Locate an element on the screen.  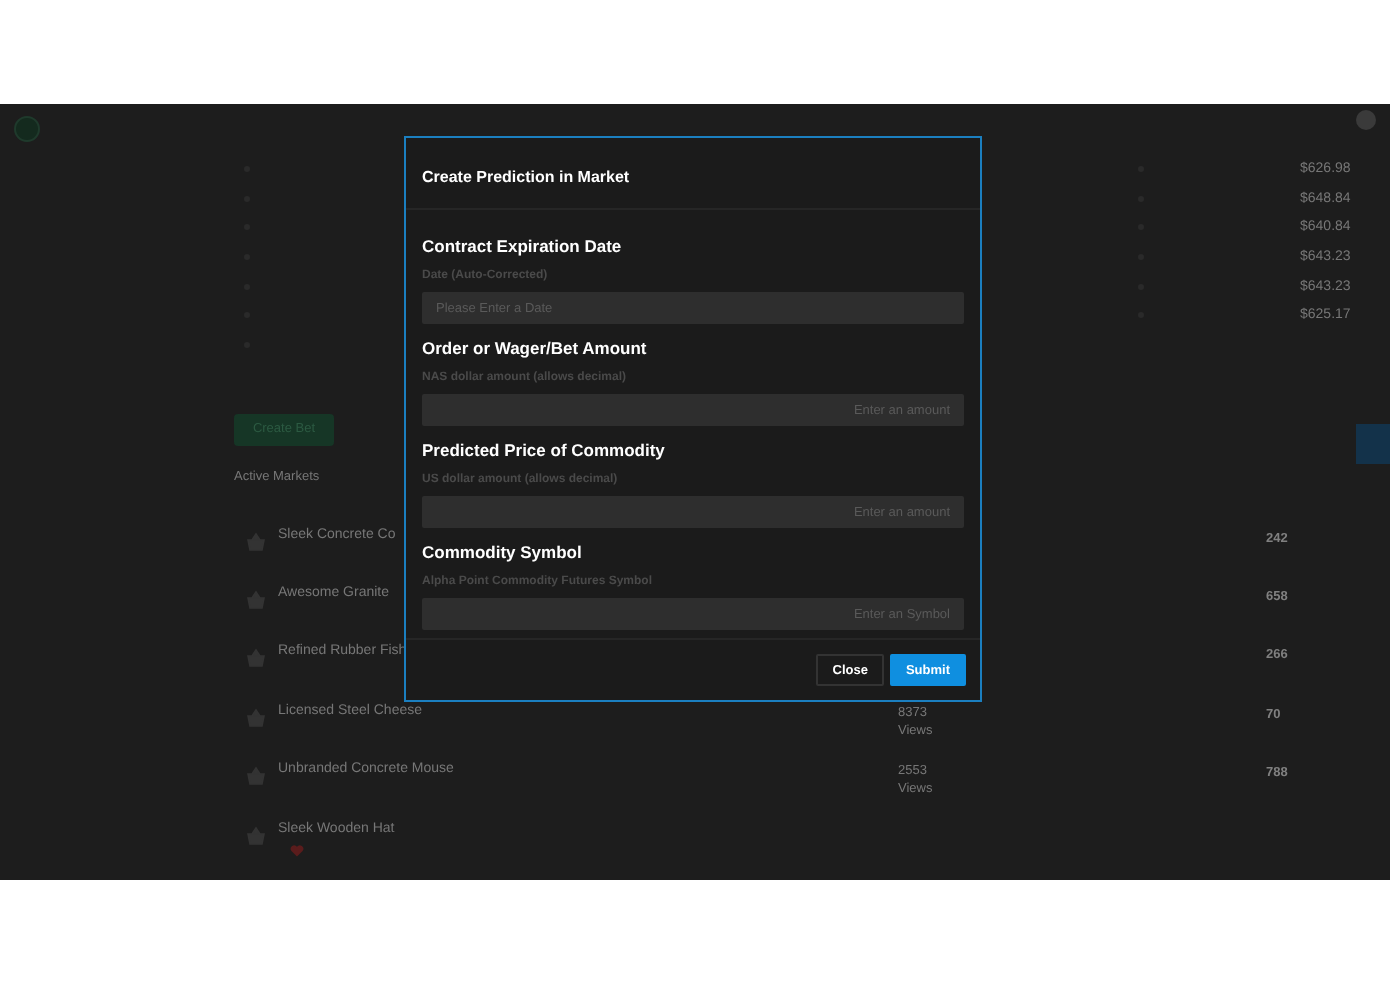
avatar-icon is located at coordinates (1366, 119).